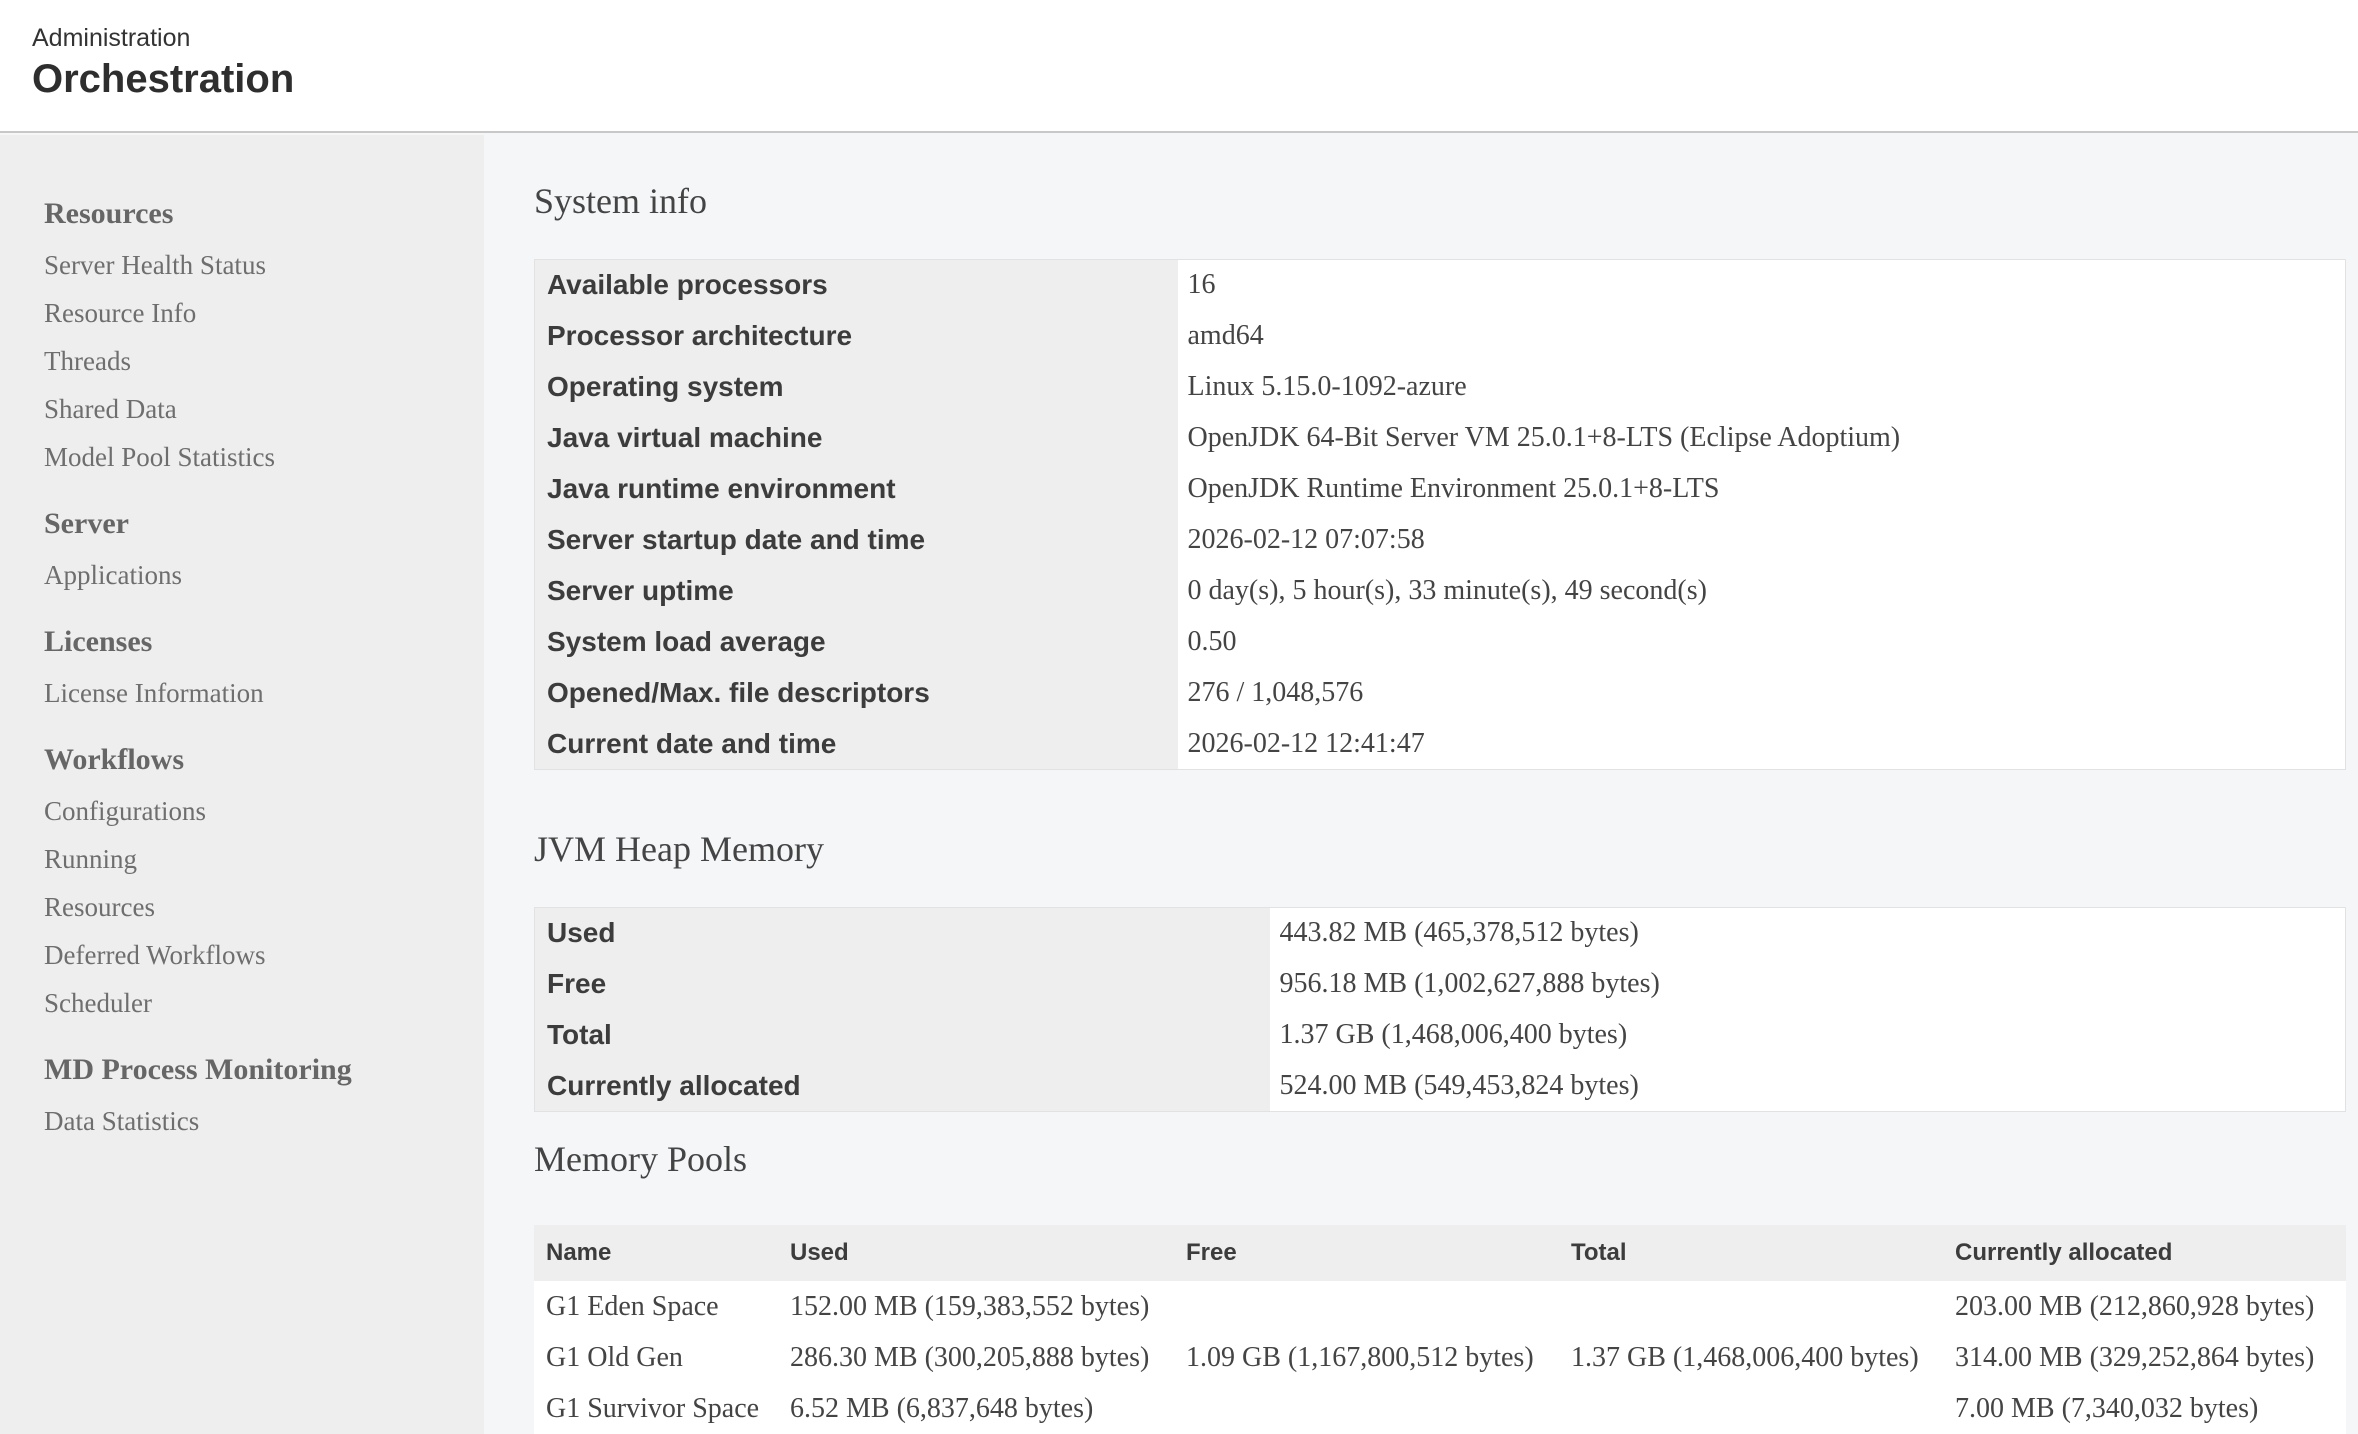 The width and height of the screenshot is (2358, 1434). What do you see at coordinates (155, 955) in the screenshot?
I see `sidebar-item-deferred-workflows: Deferred Workflows` at bounding box center [155, 955].